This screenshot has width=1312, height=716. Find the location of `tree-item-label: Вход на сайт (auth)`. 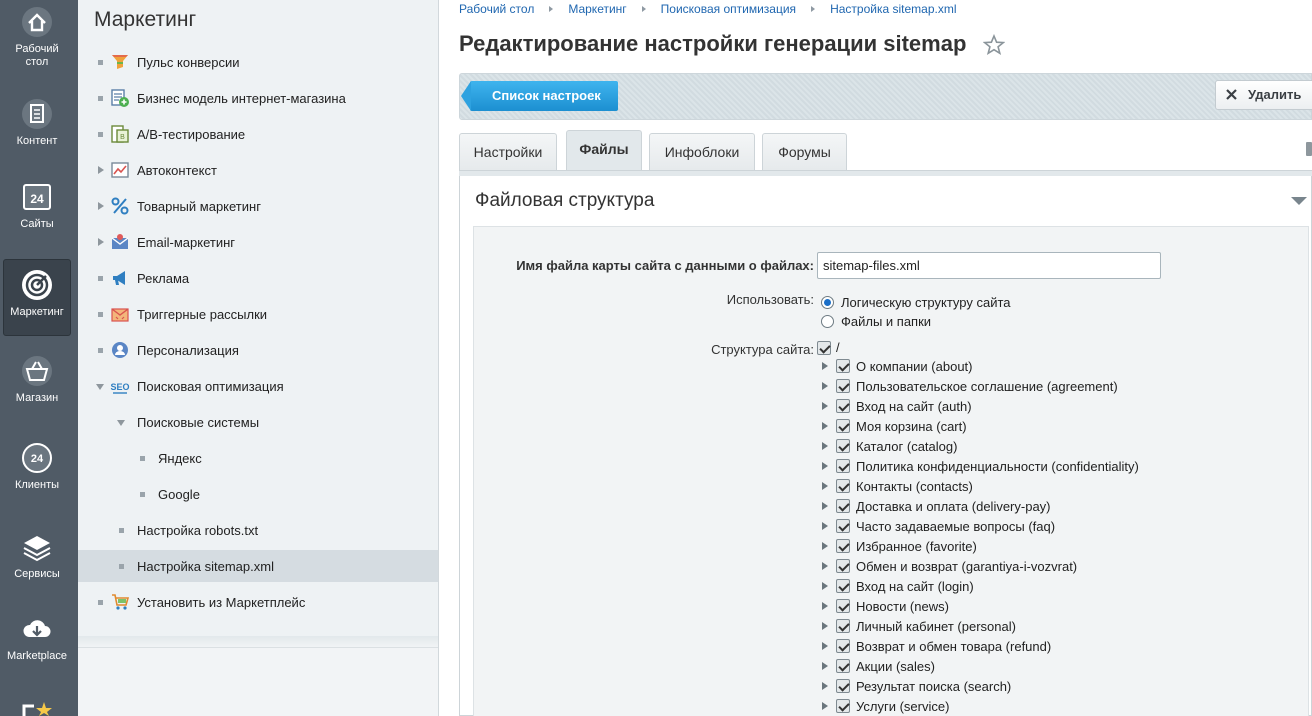

tree-item-label: Вход на сайт (auth) is located at coordinates (914, 406).